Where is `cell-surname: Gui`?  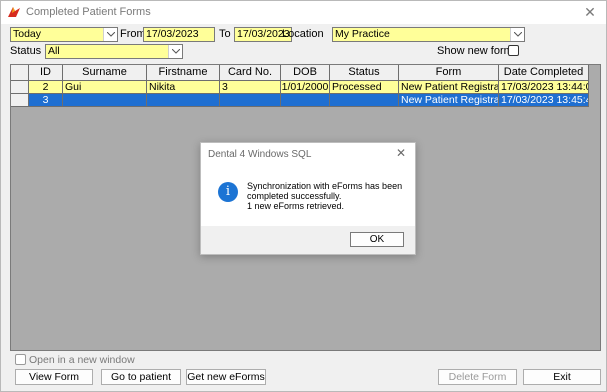
cell-surname: Gui is located at coordinates (105, 87).